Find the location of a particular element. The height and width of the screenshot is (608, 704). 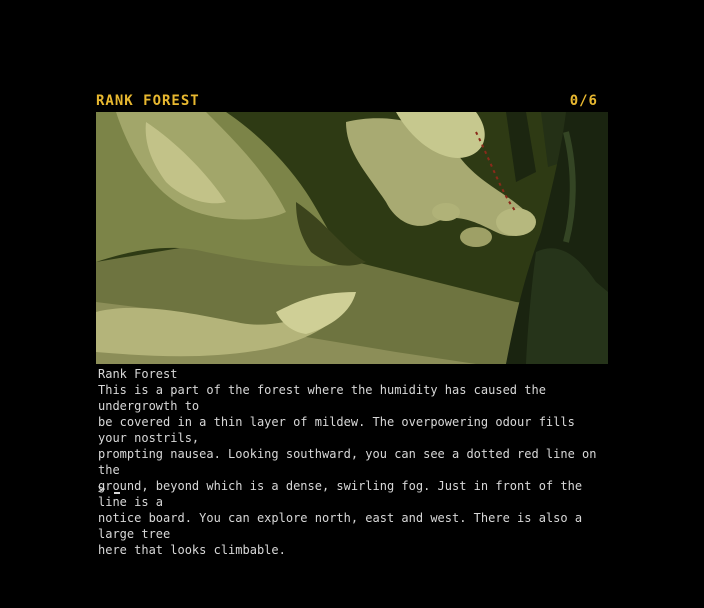

room-title: Rank Forest is located at coordinates (138, 374).